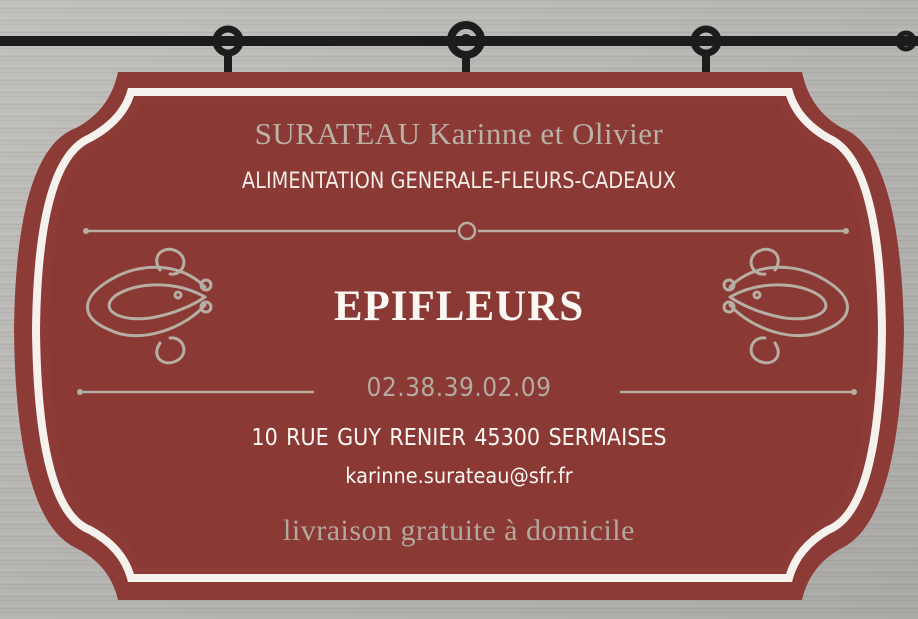 Image resolution: width=918 pixels, height=619 pixels. Describe the element at coordinates (459, 306) in the screenshot. I see `shop-name: EPIFLEURS` at that location.